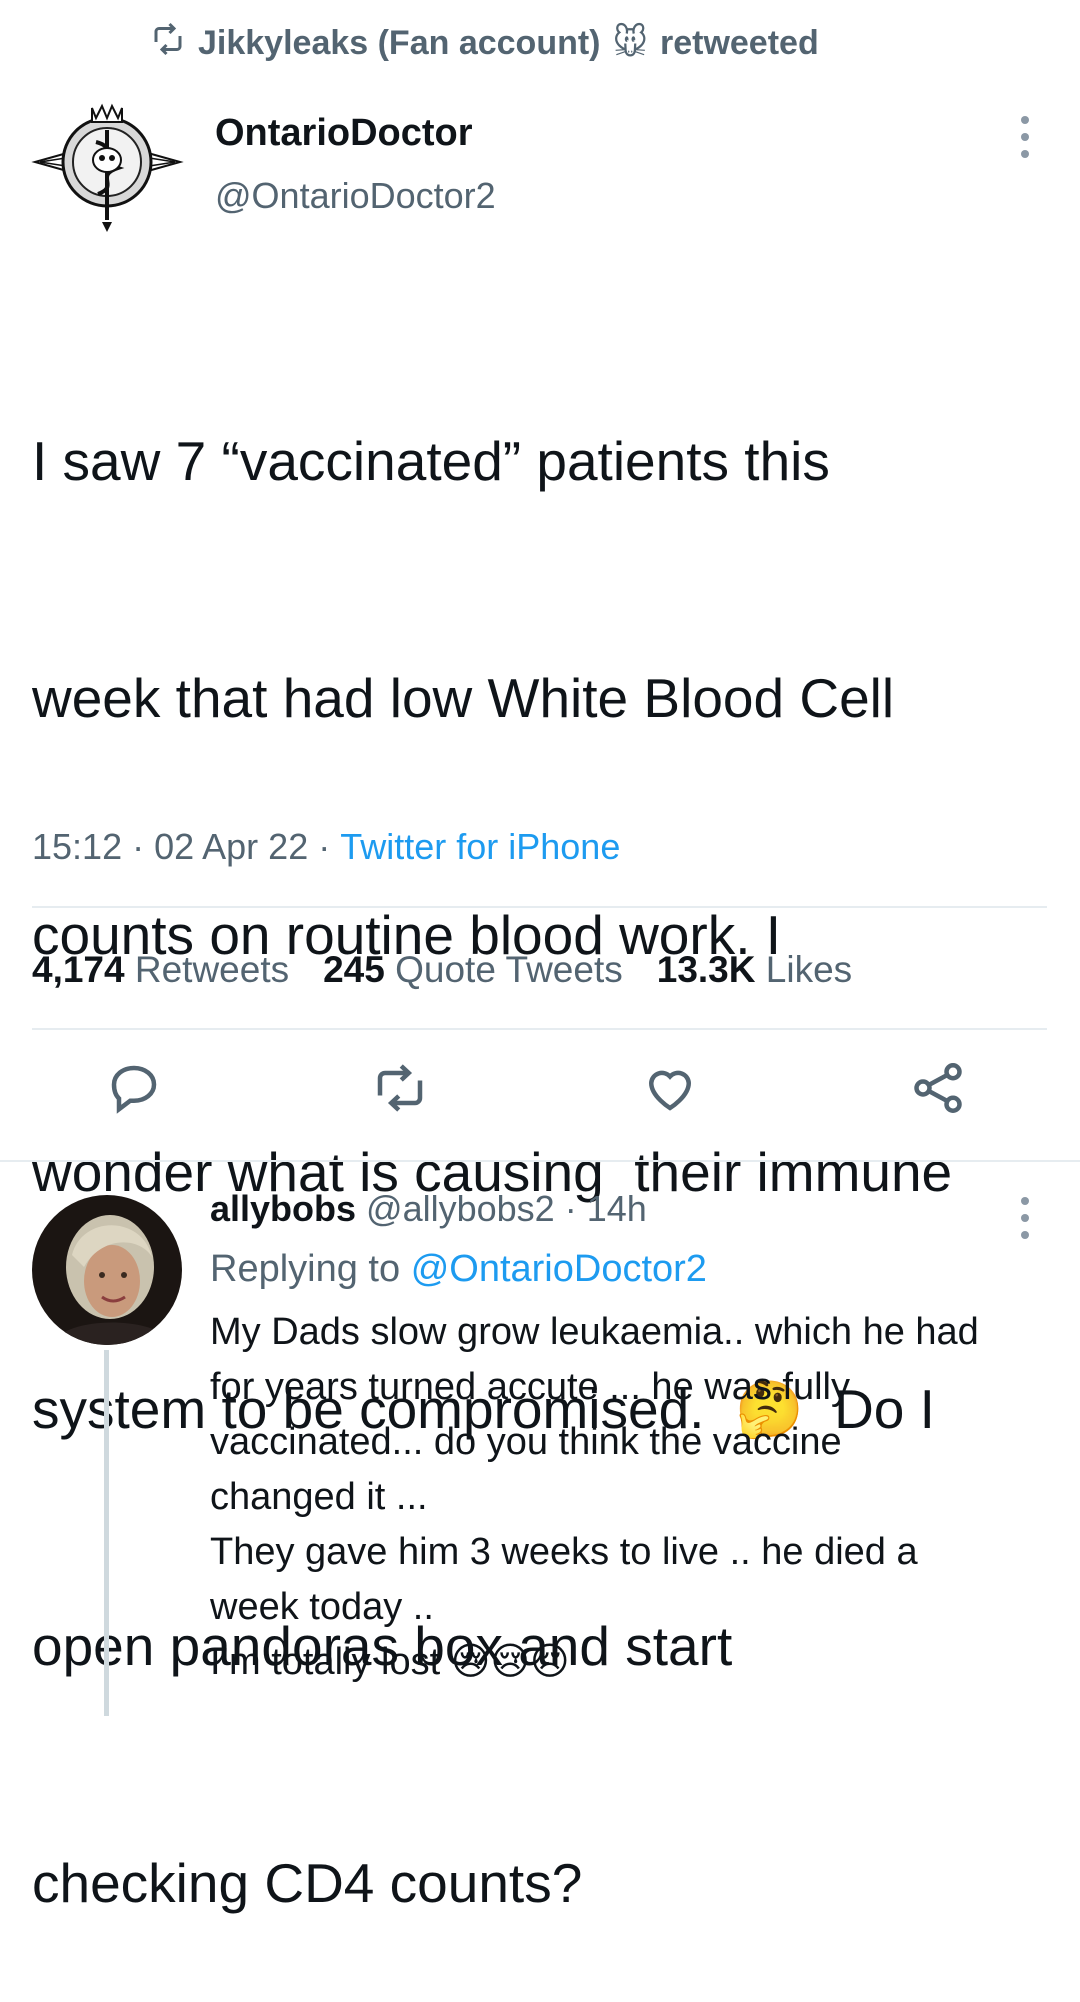  What do you see at coordinates (354, 969) in the screenshot?
I see `quotes-count: 245` at bounding box center [354, 969].